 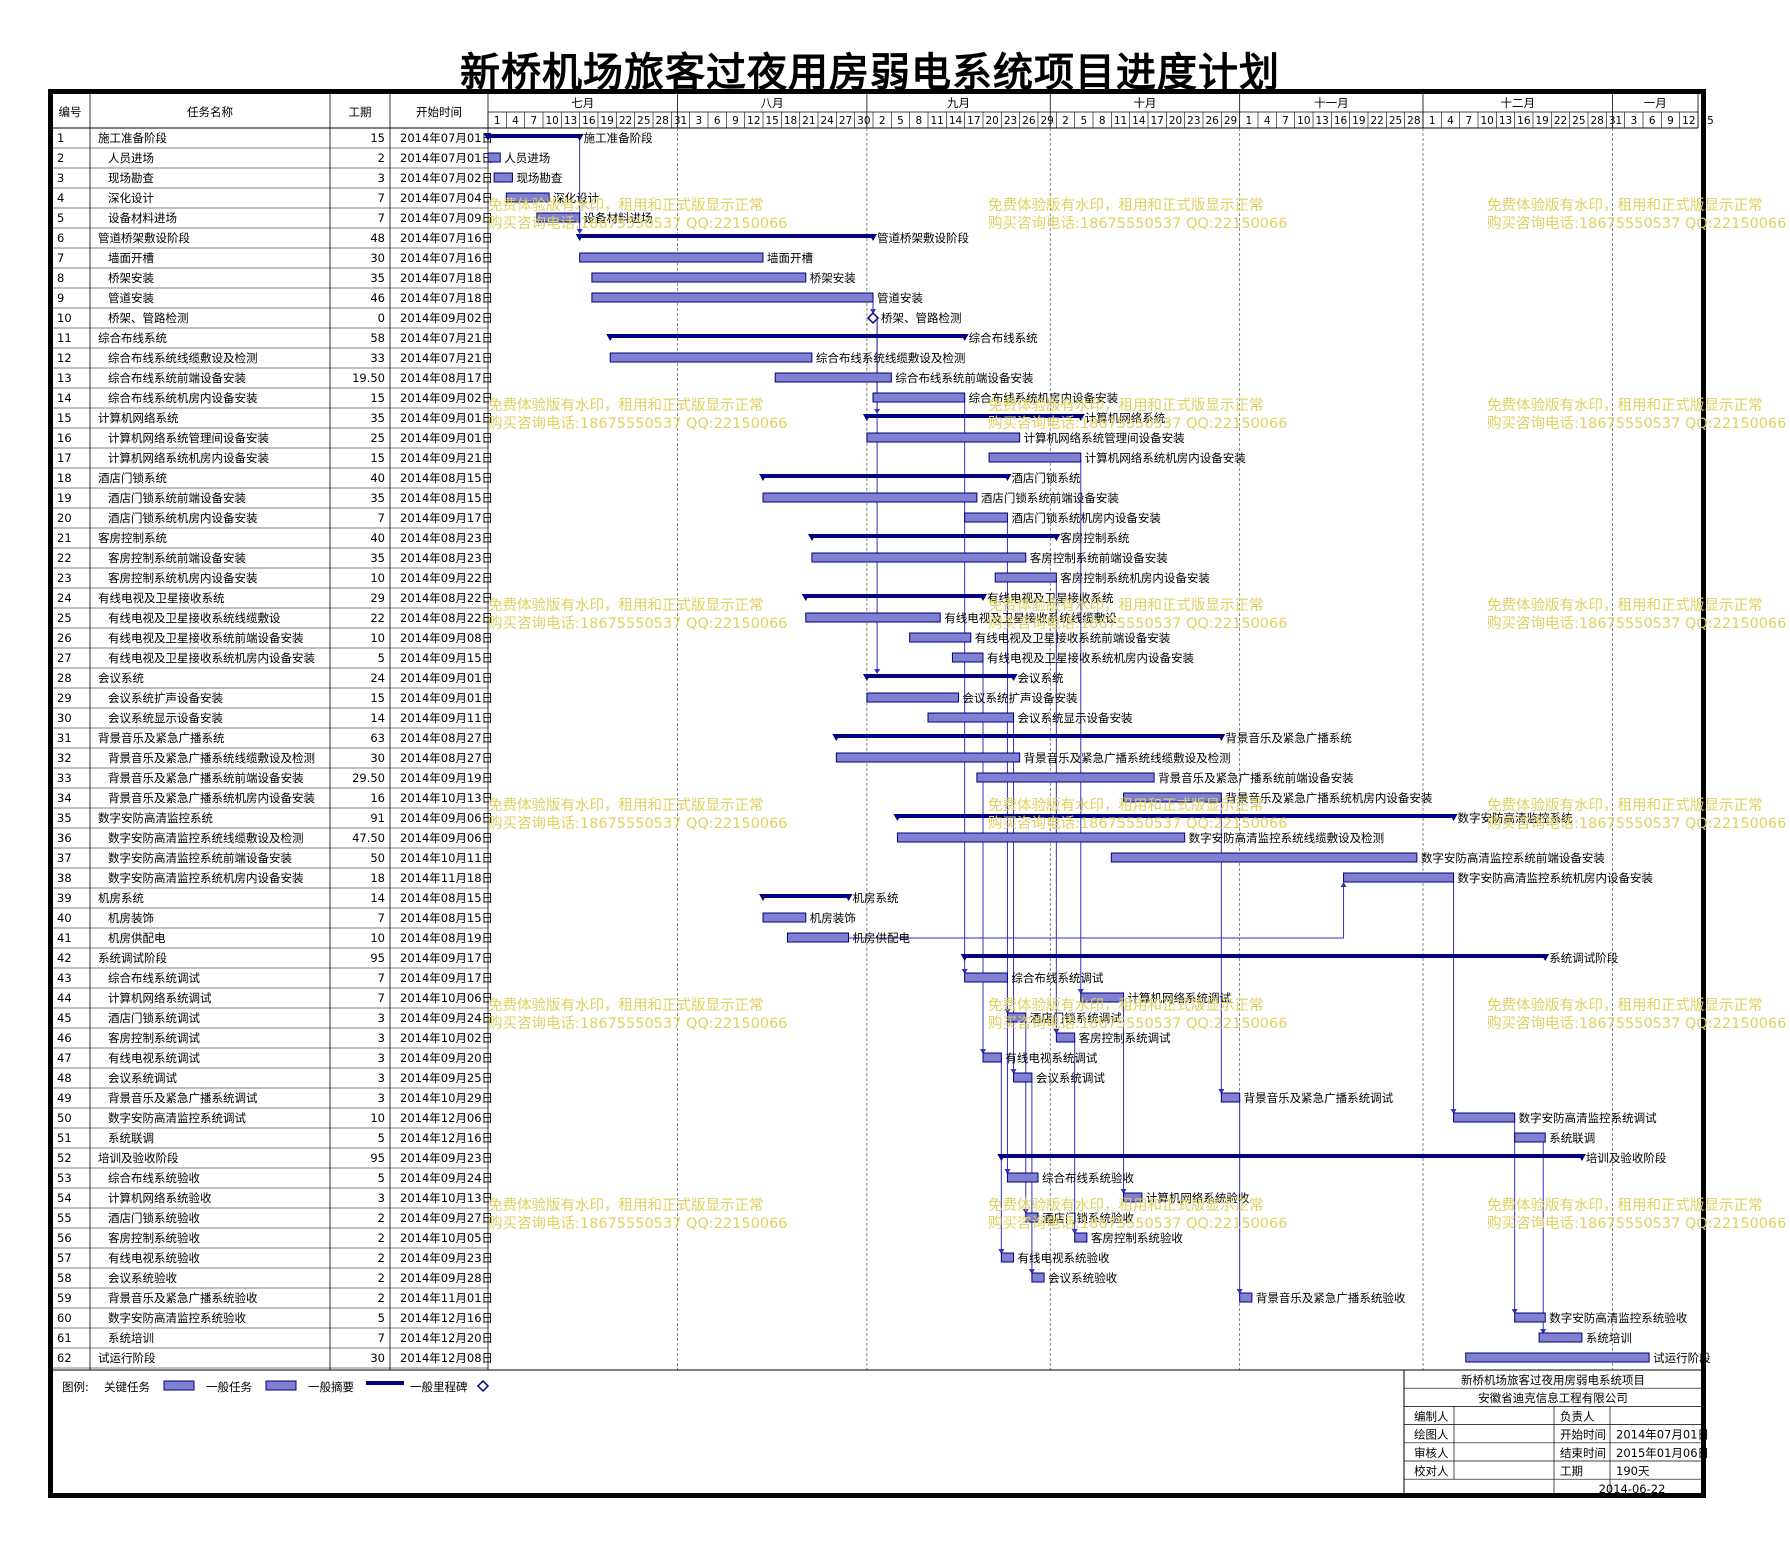 What do you see at coordinates (60, 178) in the screenshot?
I see `row-id: 3` at bounding box center [60, 178].